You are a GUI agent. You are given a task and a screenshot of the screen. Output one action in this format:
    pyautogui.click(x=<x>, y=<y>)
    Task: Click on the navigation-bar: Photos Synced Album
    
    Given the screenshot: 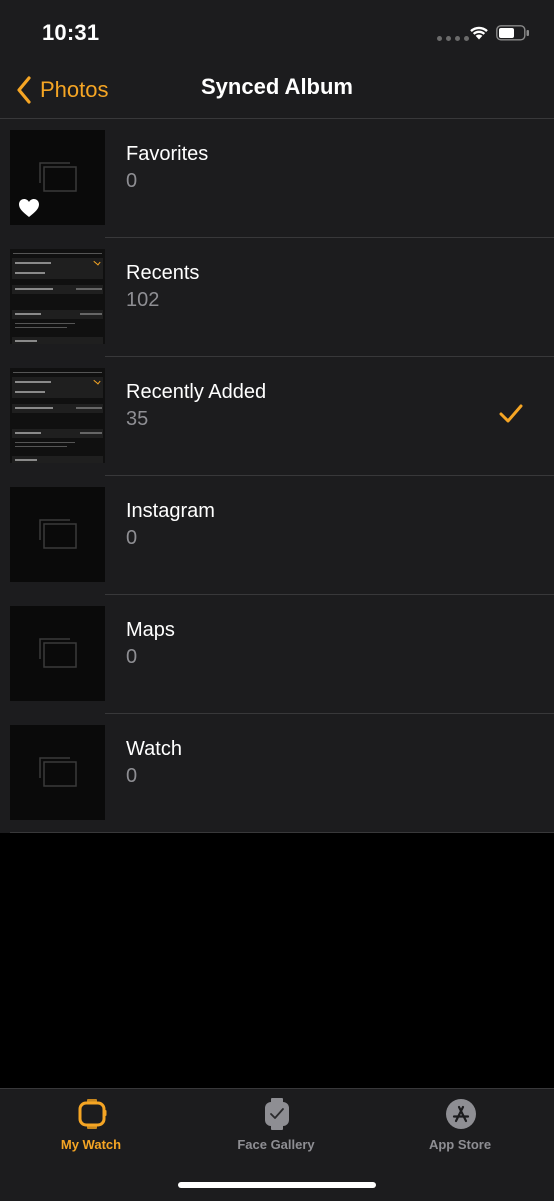 What is the action you would take?
    pyautogui.click(x=277, y=89)
    